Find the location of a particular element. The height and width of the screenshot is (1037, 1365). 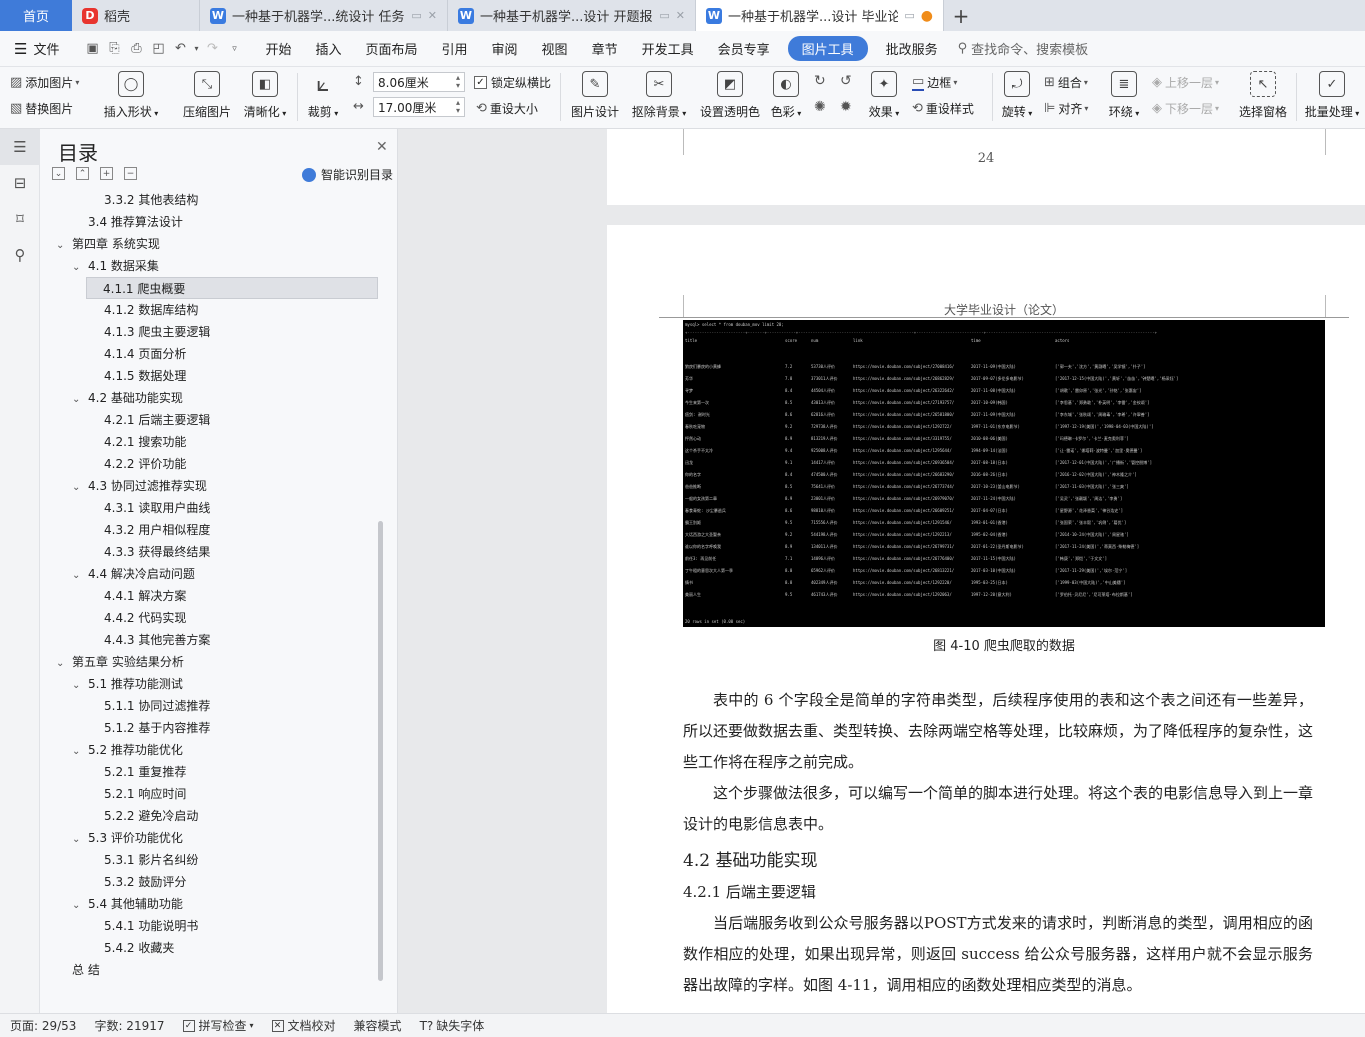

border-button: ▭ 边框 ▾ is located at coordinates (936, 82).